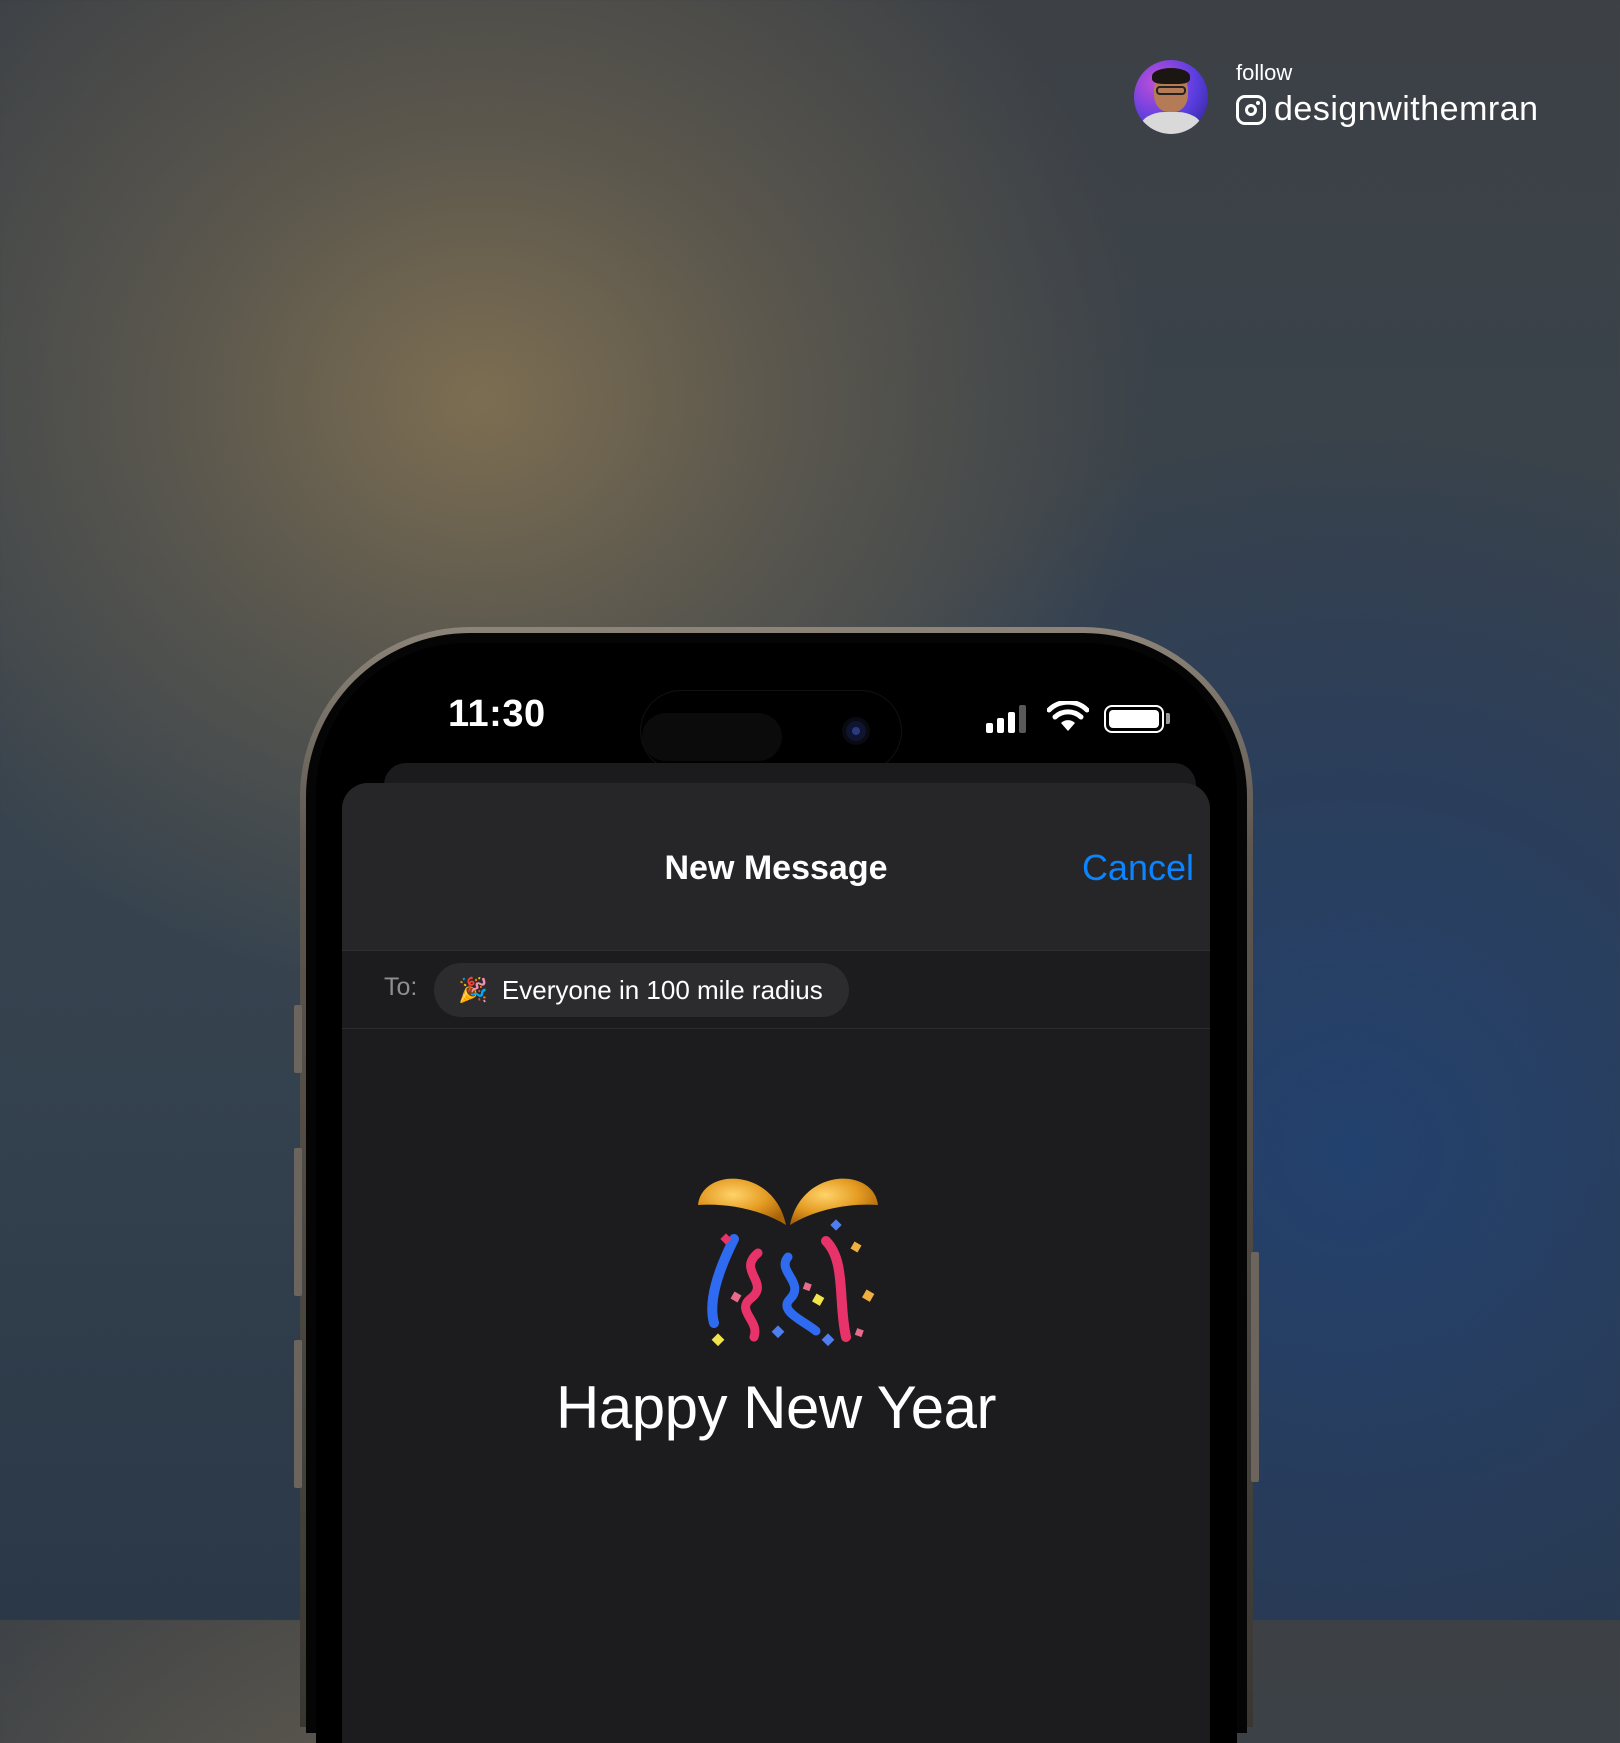 The width and height of the screenshot is (1620, 1743). What do you see at coordinates (788, 1262) in the screenshot?
I see `confetti-ball-icon` at bounding box center [788, 1262].